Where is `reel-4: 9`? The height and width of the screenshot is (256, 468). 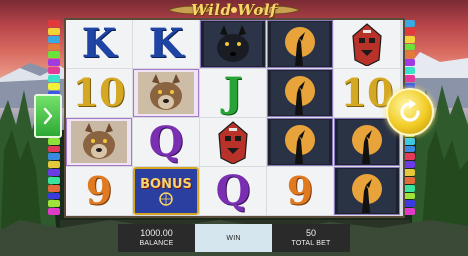 reel-4: 9 is located at coordinates (300, 118).